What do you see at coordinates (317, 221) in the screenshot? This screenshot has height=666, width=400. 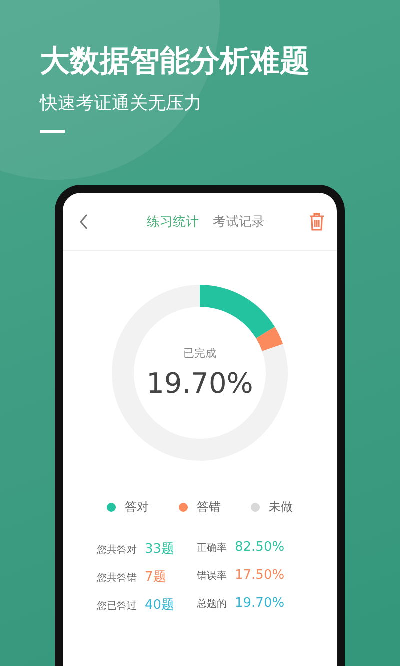 I see `trash-icon` at bounding box center [317, 221].